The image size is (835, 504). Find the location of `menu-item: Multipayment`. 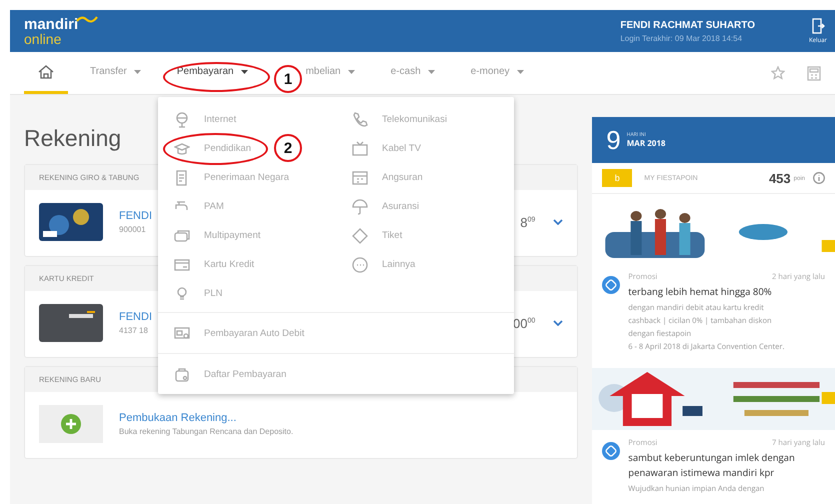

menu-item: Multipayment is located at coordinates (209, 235).